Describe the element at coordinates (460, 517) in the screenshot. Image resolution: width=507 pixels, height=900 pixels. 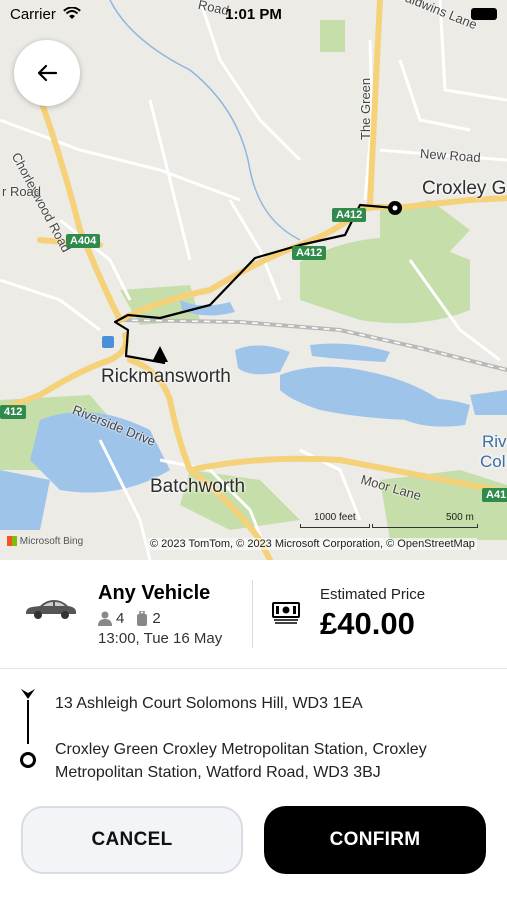
I see `scale-meters-label: 500 m` at that location.